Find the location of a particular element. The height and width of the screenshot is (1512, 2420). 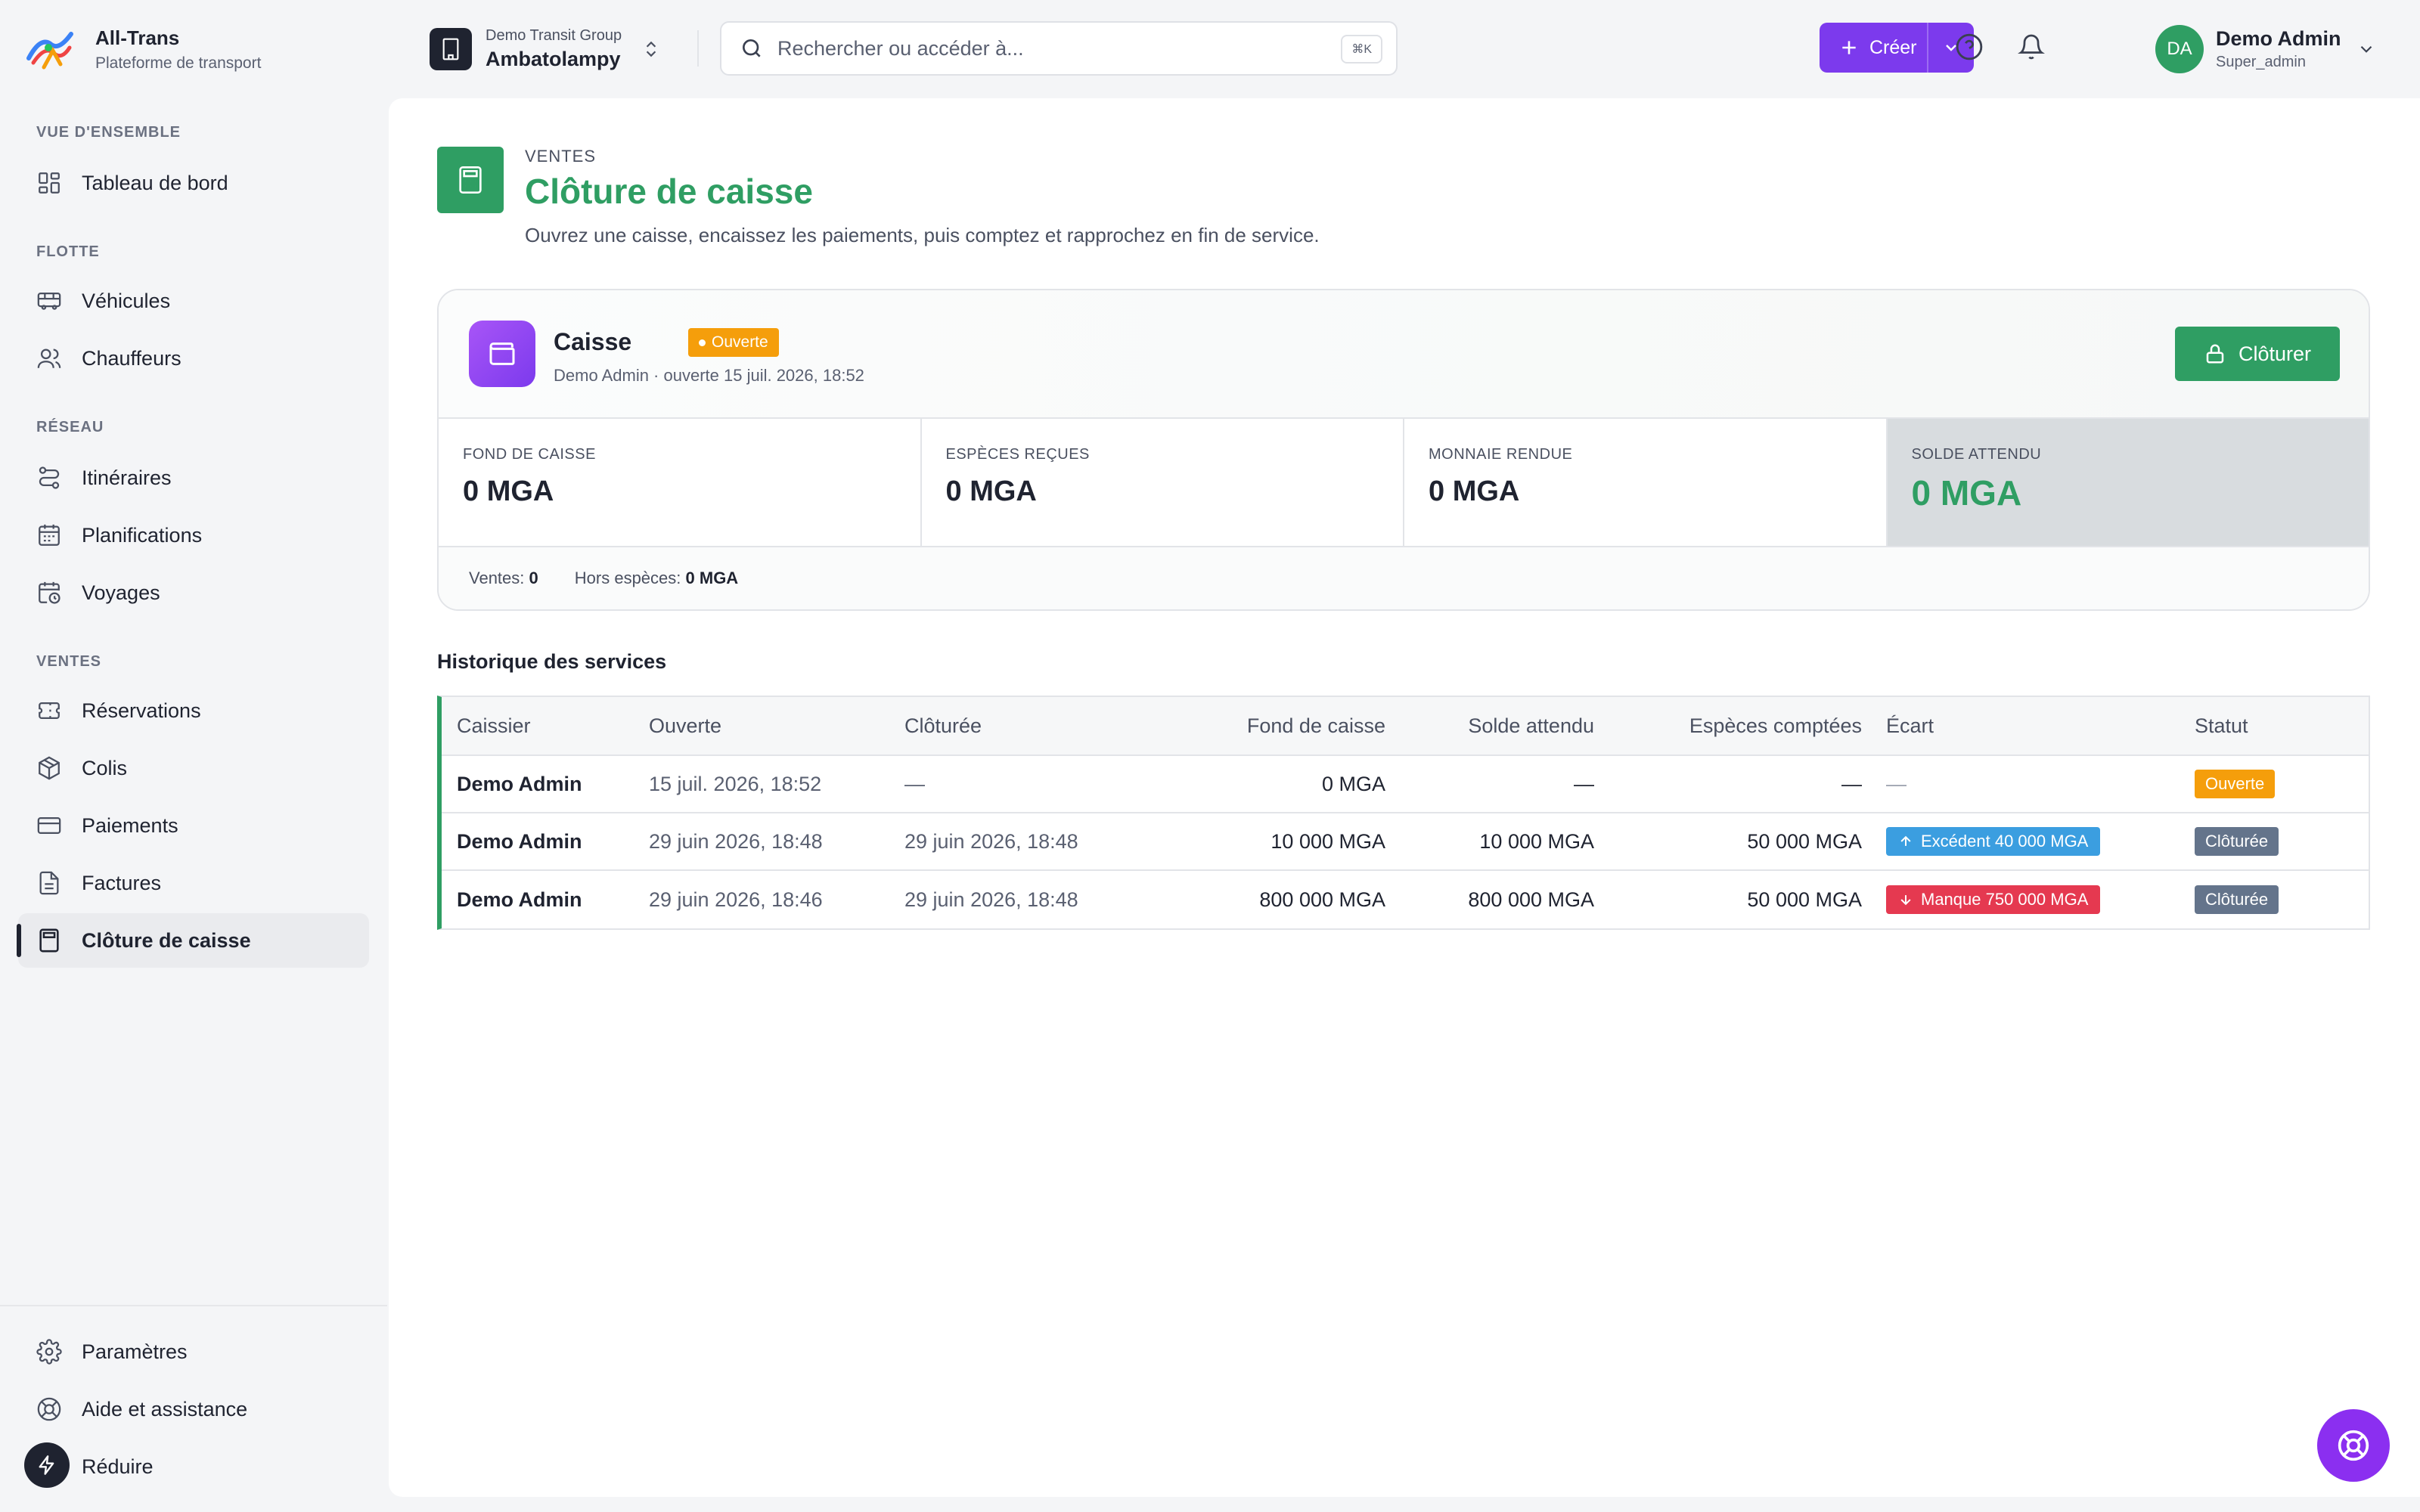

chevron-down-icon is located at coordinates (2366, 49).